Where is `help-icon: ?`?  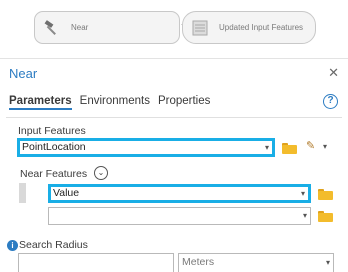 help-icon: ? is located at coordinates (330, 101).